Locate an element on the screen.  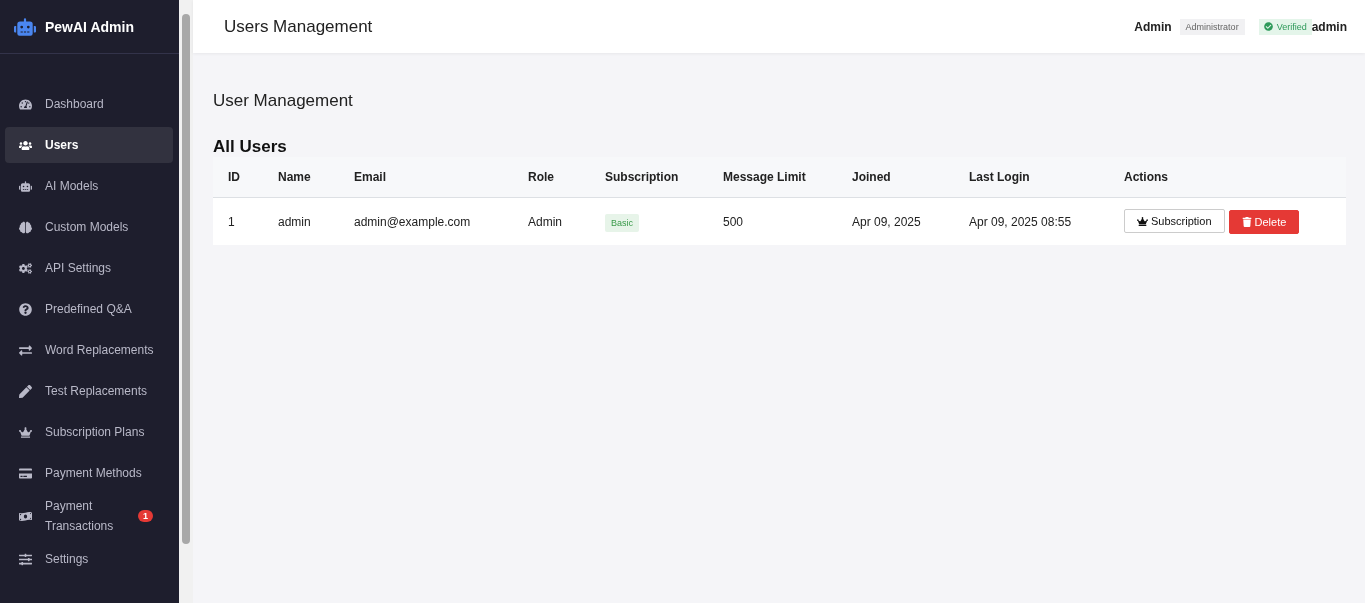
column-header: Subscription is located at coordinates (649, 177).